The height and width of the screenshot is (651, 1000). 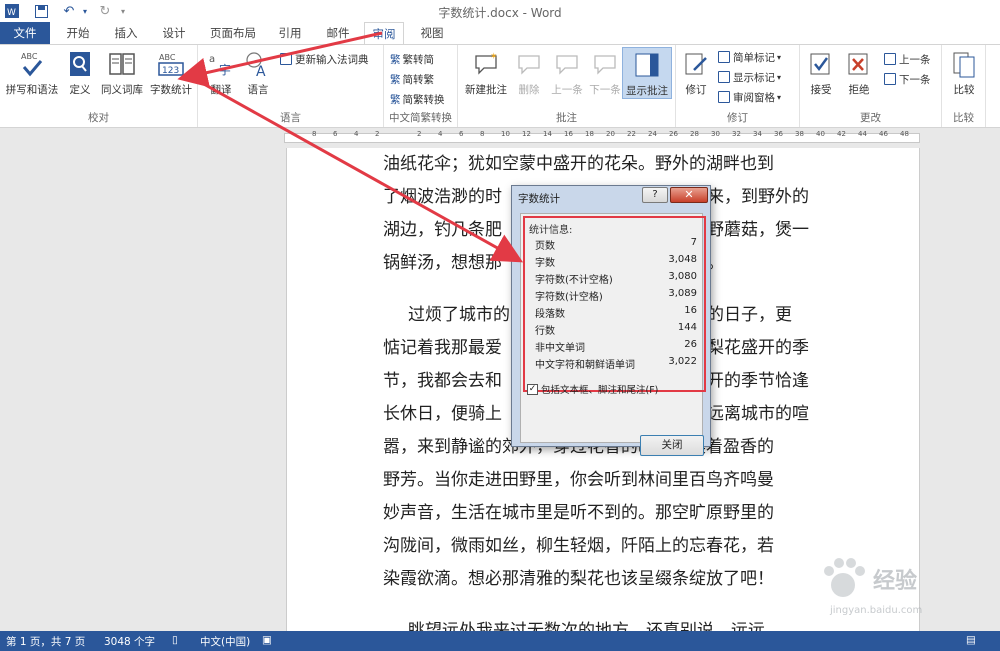 I want to click on word-count-status: 3048 个字, so click(x=129, y=641).